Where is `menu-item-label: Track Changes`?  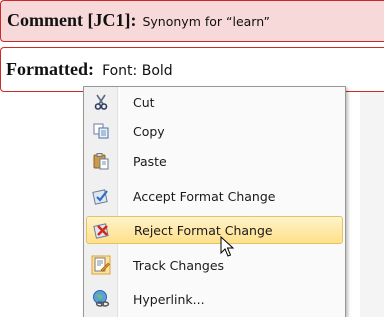 menu-item-label: Track Changes is located at coordinates (179, 265).